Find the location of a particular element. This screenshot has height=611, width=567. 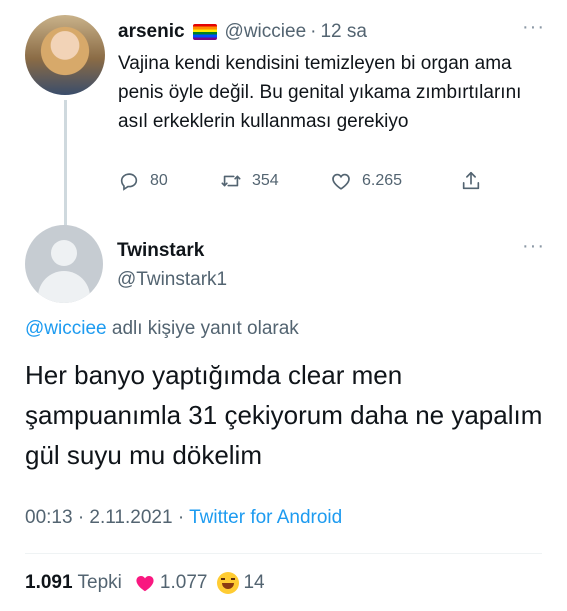

laugh-reaction-icon is located at coordinates (228, 583).